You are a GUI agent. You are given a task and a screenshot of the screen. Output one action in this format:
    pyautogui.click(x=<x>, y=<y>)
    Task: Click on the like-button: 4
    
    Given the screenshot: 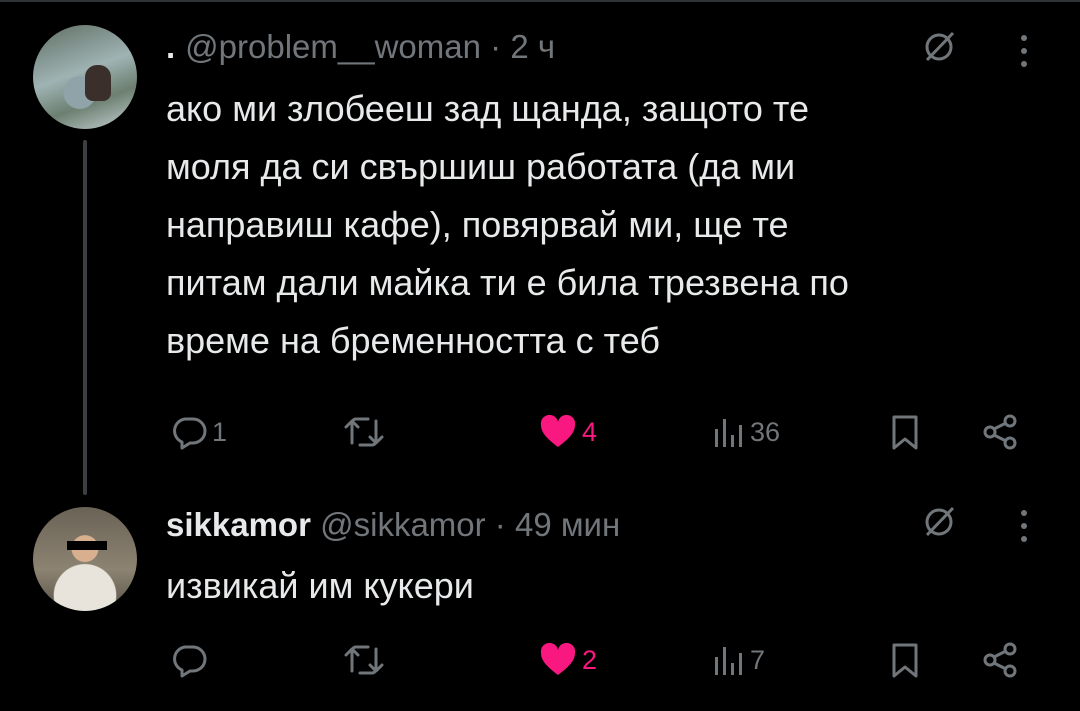 What is the action you would take?
    pyautogui.click(x=567, y=432)
    